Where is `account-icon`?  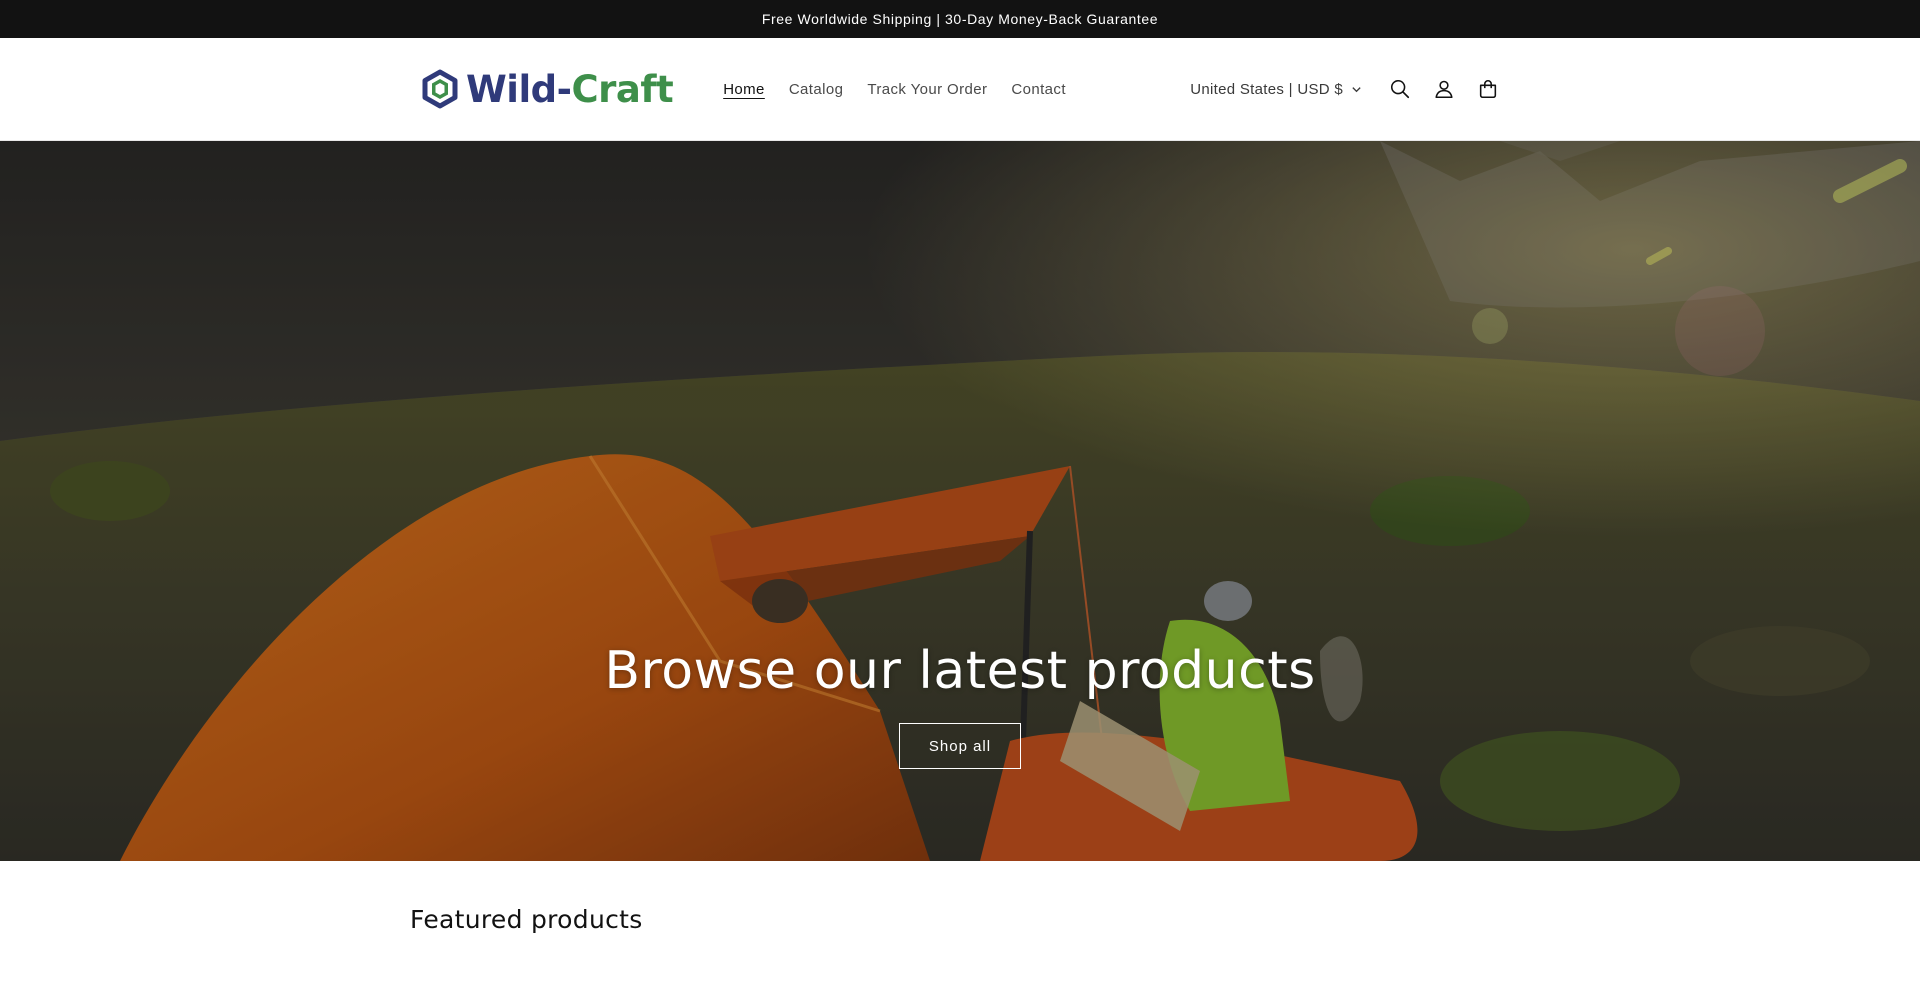 account-icon is located at coordinates (1444, 89).